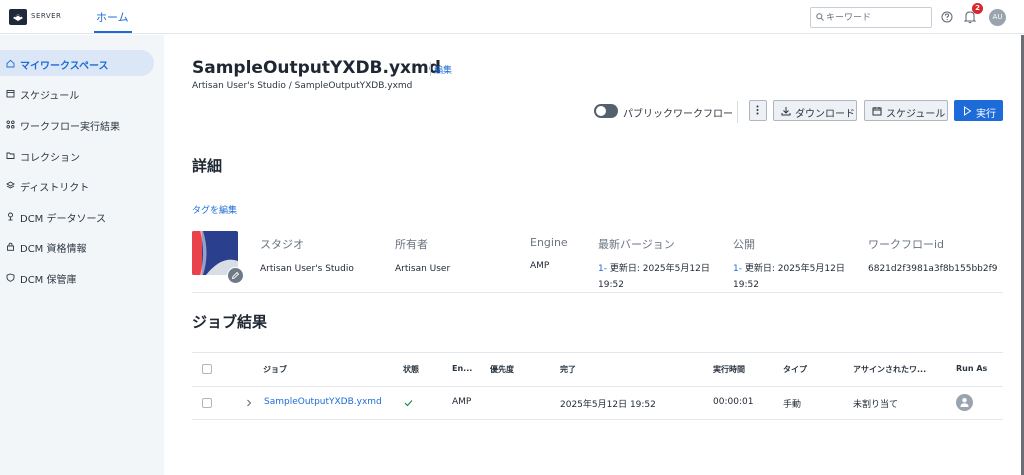 Image resolution: width=1024 pixels, height=475 pixels. Describe the element at coordinates (462, 402) in the screenshot. I see `job-engine: AMP` at that location.